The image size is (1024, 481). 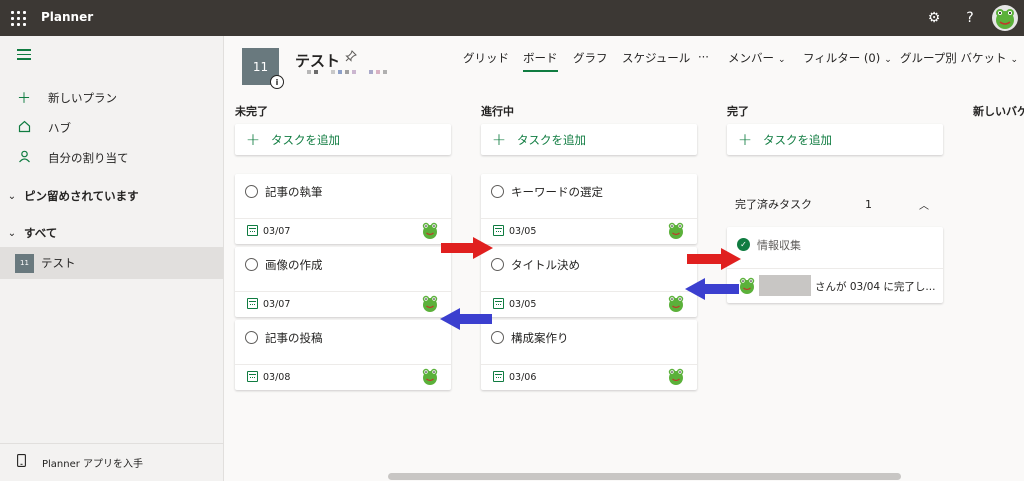 What do you see at coordinates (779, 245) in the screenshot?
I see `task-title: 情報収集` at bounding box center [779, 245].